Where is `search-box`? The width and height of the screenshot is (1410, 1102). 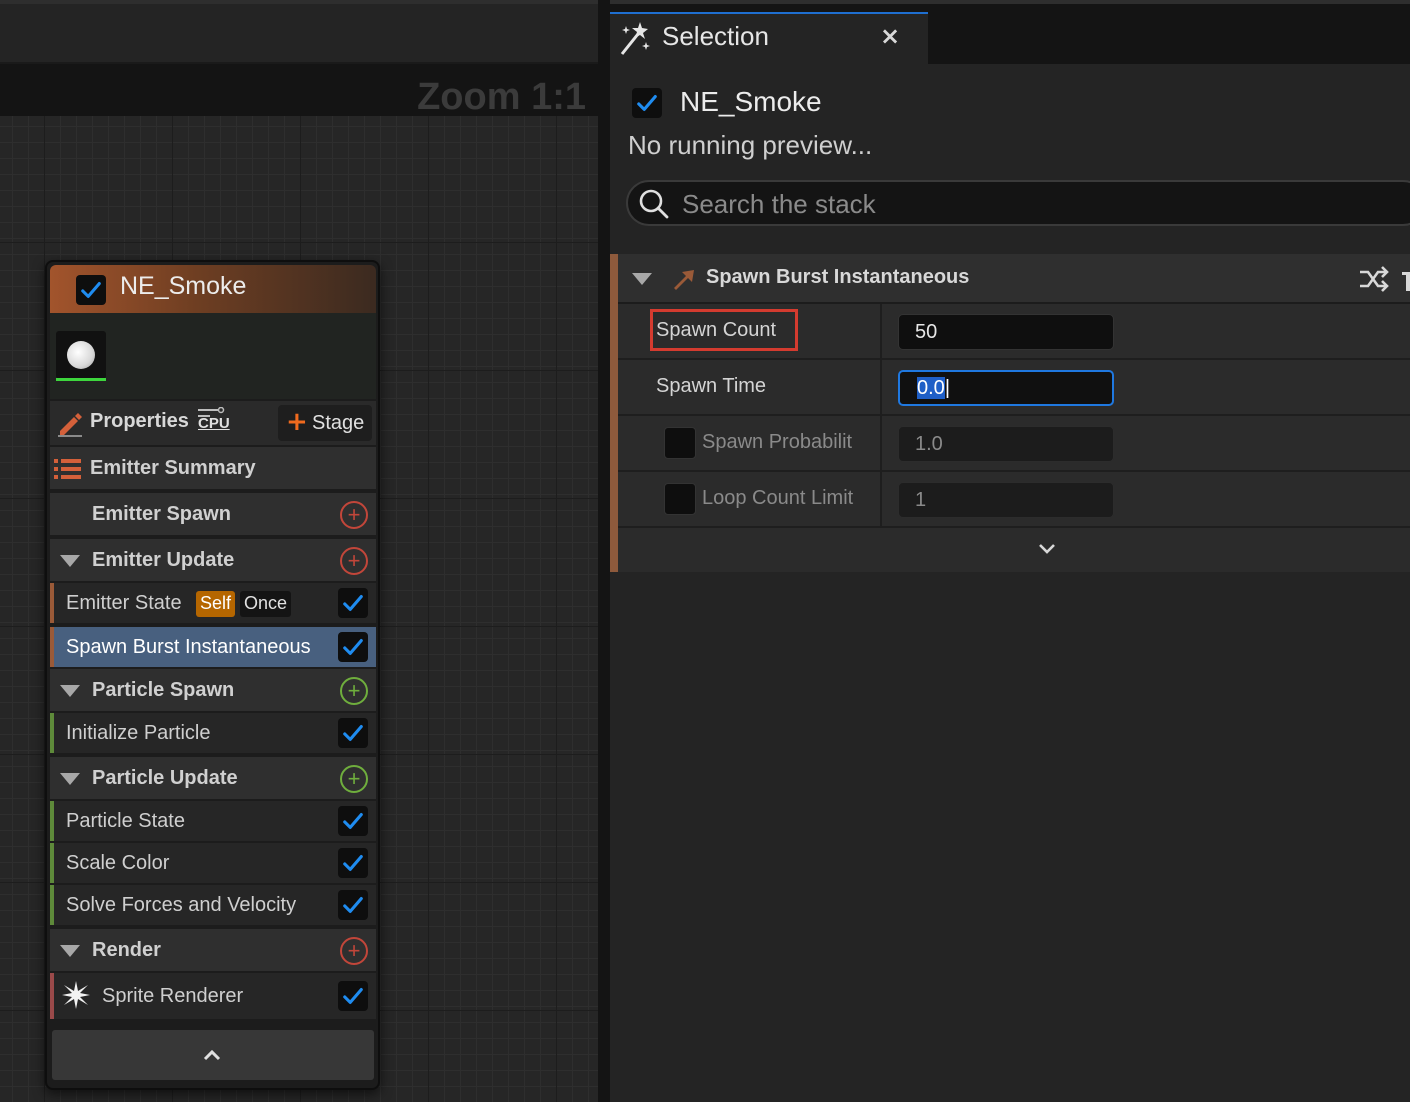 search-box is located at coordinates (1018, 203).